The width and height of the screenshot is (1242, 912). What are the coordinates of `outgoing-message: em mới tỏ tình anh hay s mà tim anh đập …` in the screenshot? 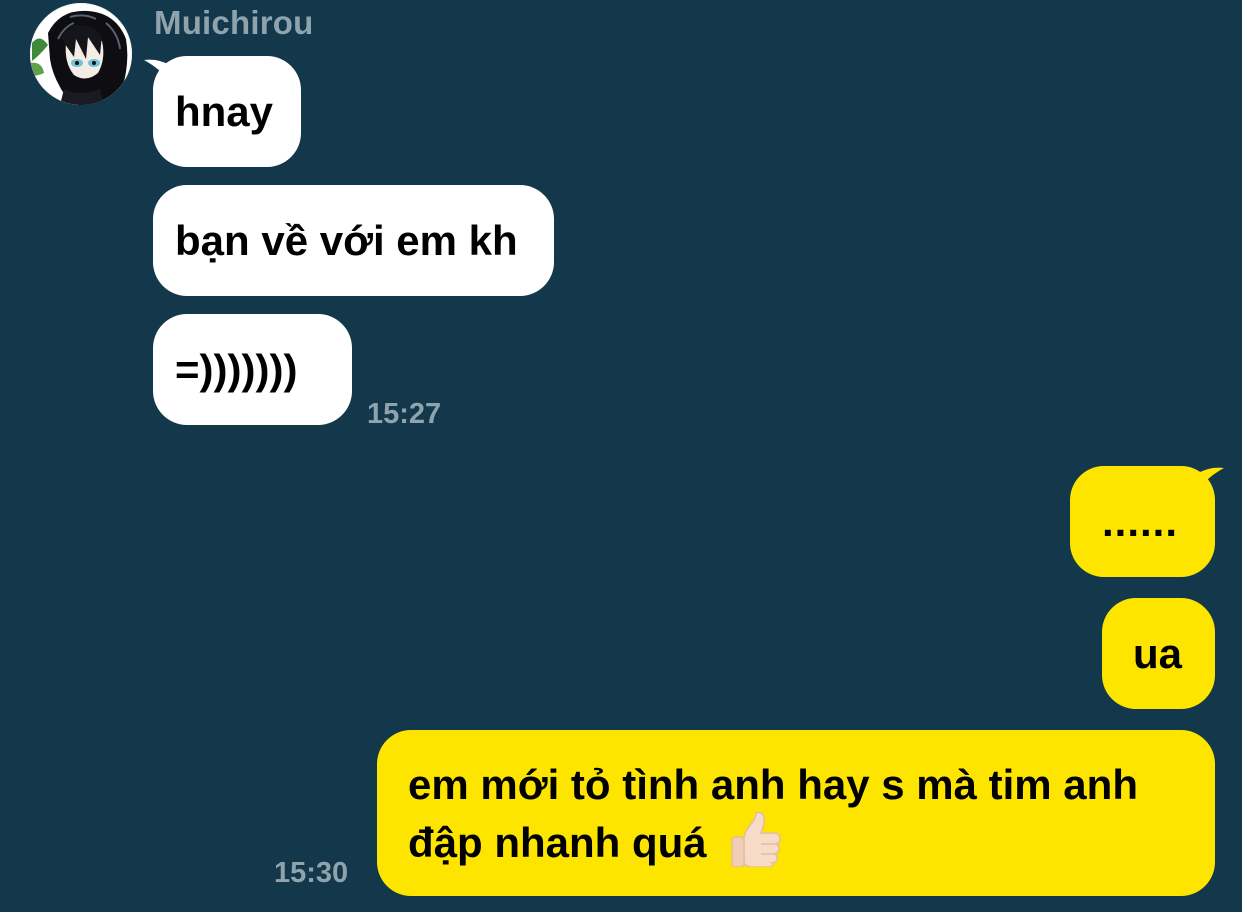 It's located at (796, 813).